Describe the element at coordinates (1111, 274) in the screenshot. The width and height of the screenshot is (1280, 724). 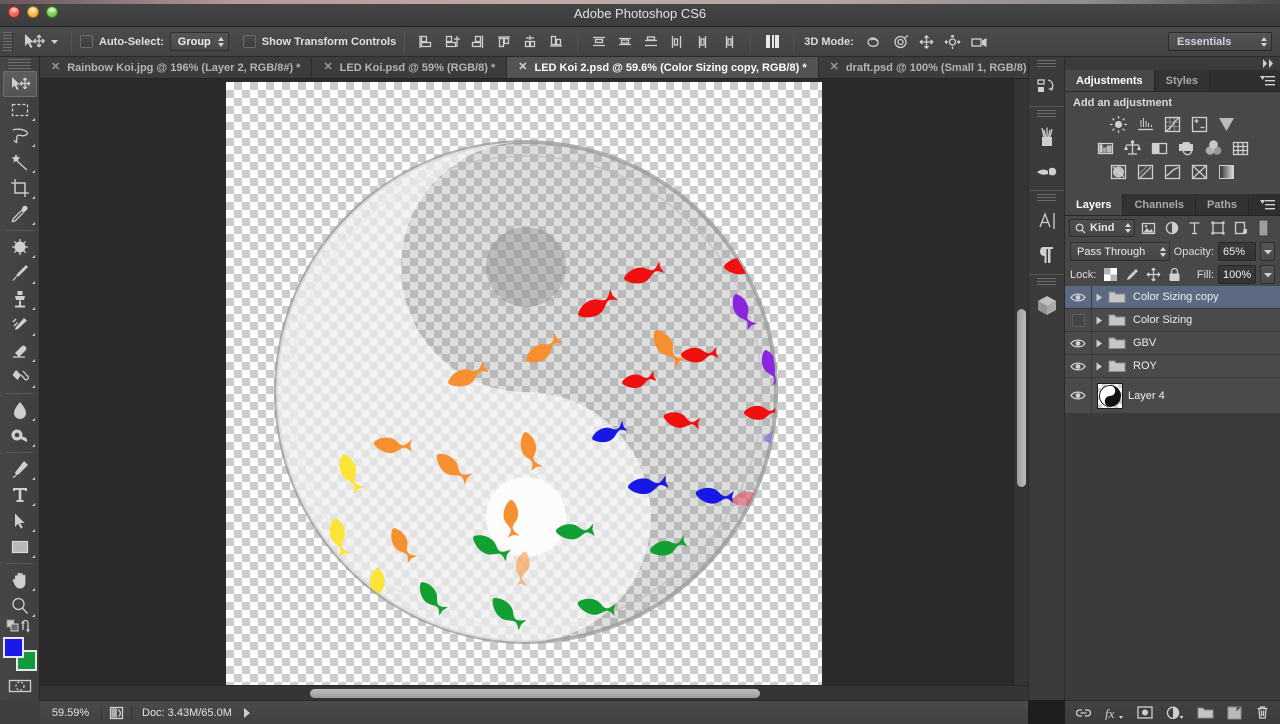
I see `lock-transparent-pixels-icon` at that location.